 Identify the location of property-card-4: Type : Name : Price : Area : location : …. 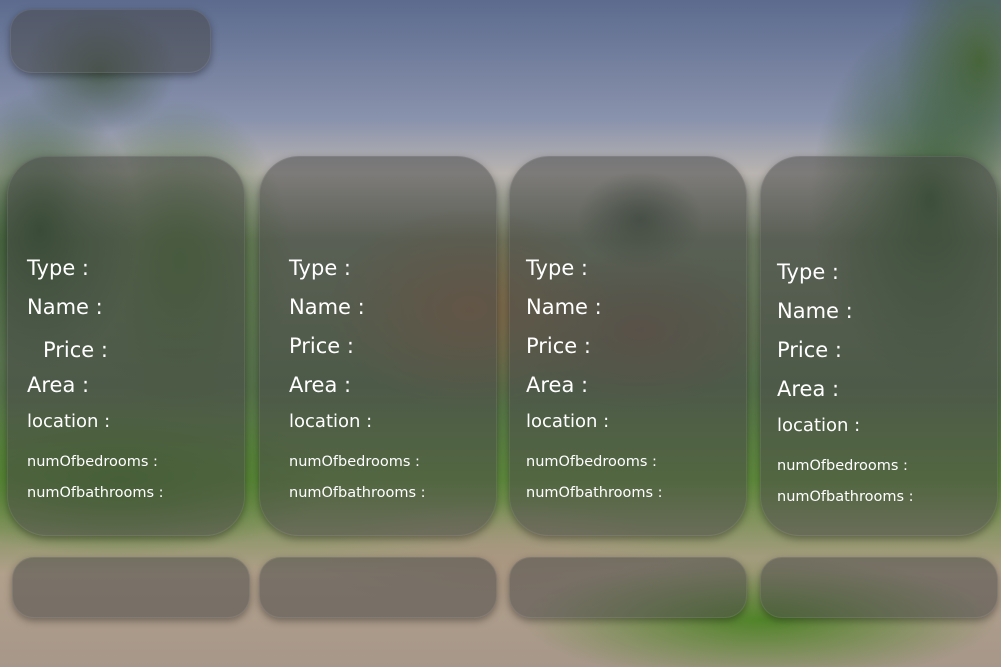
(879, 346).